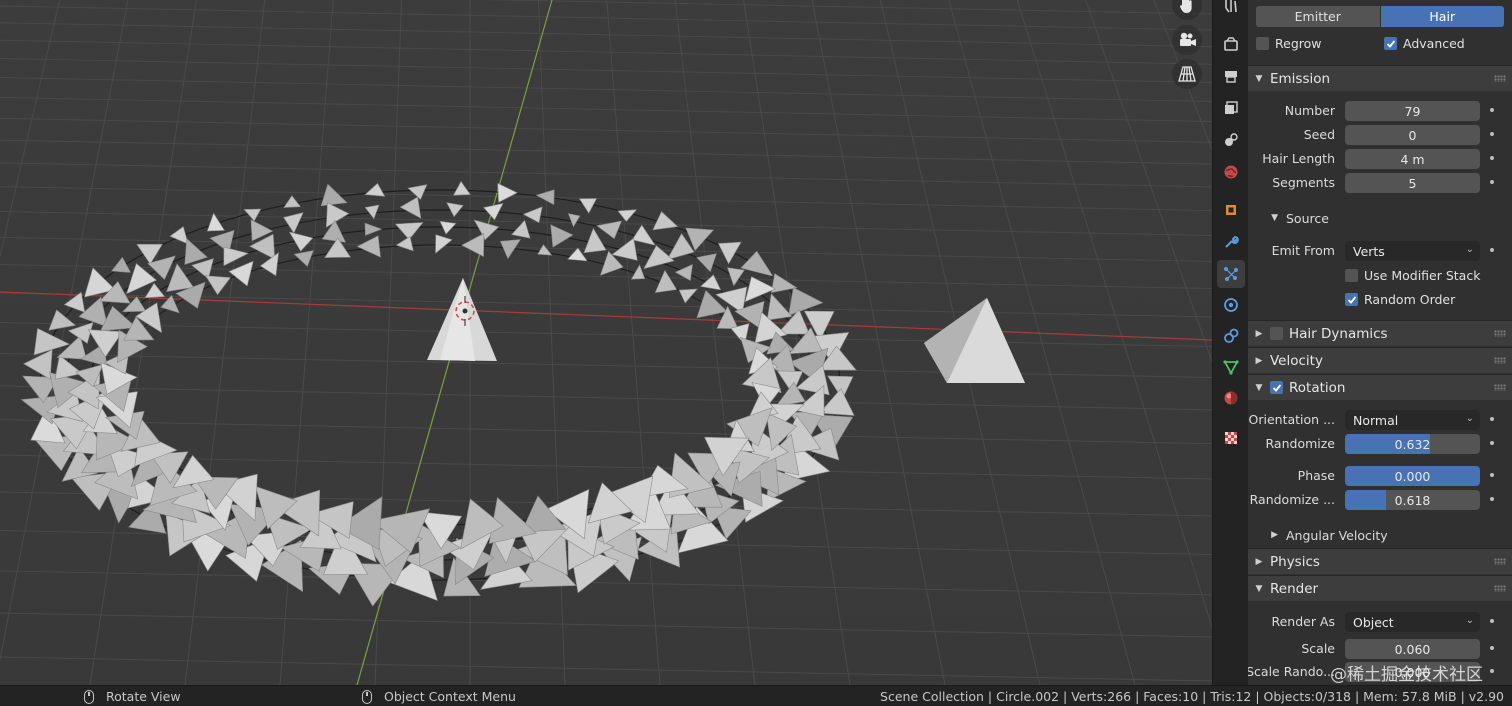  What do you see at coordinates (1303, 182) in the screenshot?
I see `segments-label: Segments` at bounding box center [1303, 182].